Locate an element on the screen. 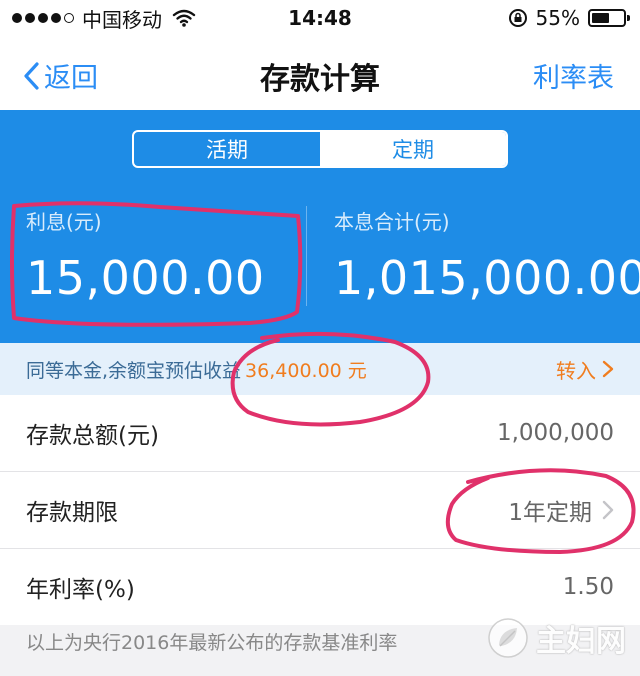 The height and width of the screenshot is (676, 640). leaf-logo-icon is located at coordinates (508, 638).